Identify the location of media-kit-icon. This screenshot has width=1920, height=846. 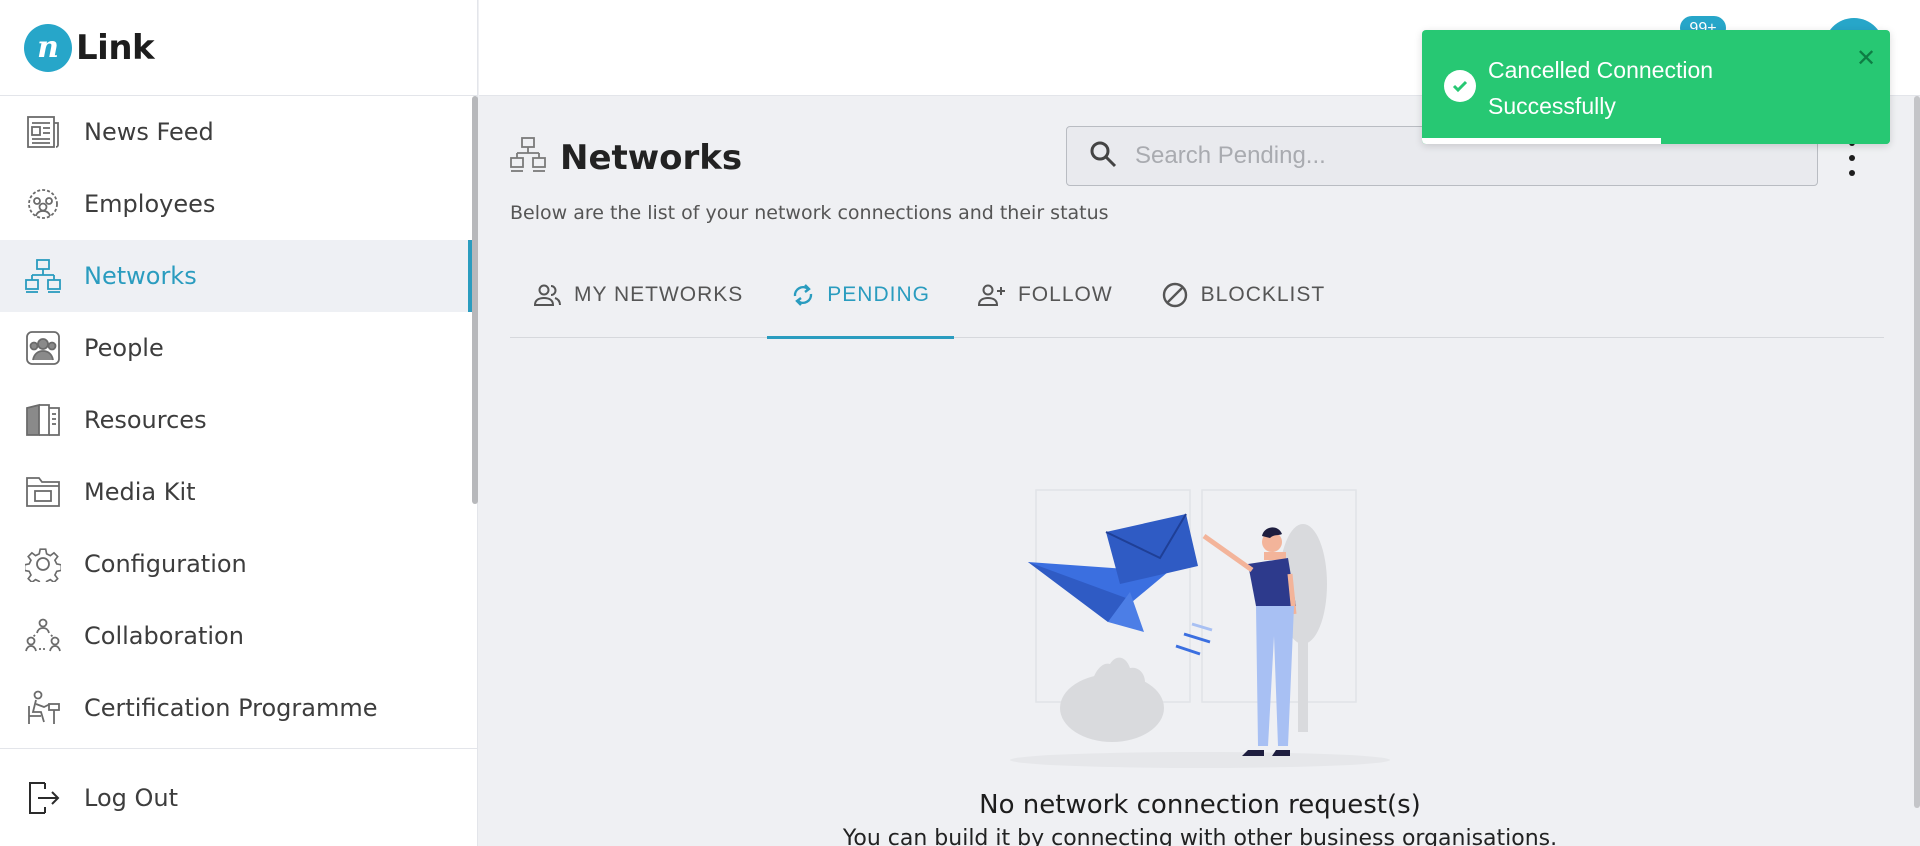
(43, 492).